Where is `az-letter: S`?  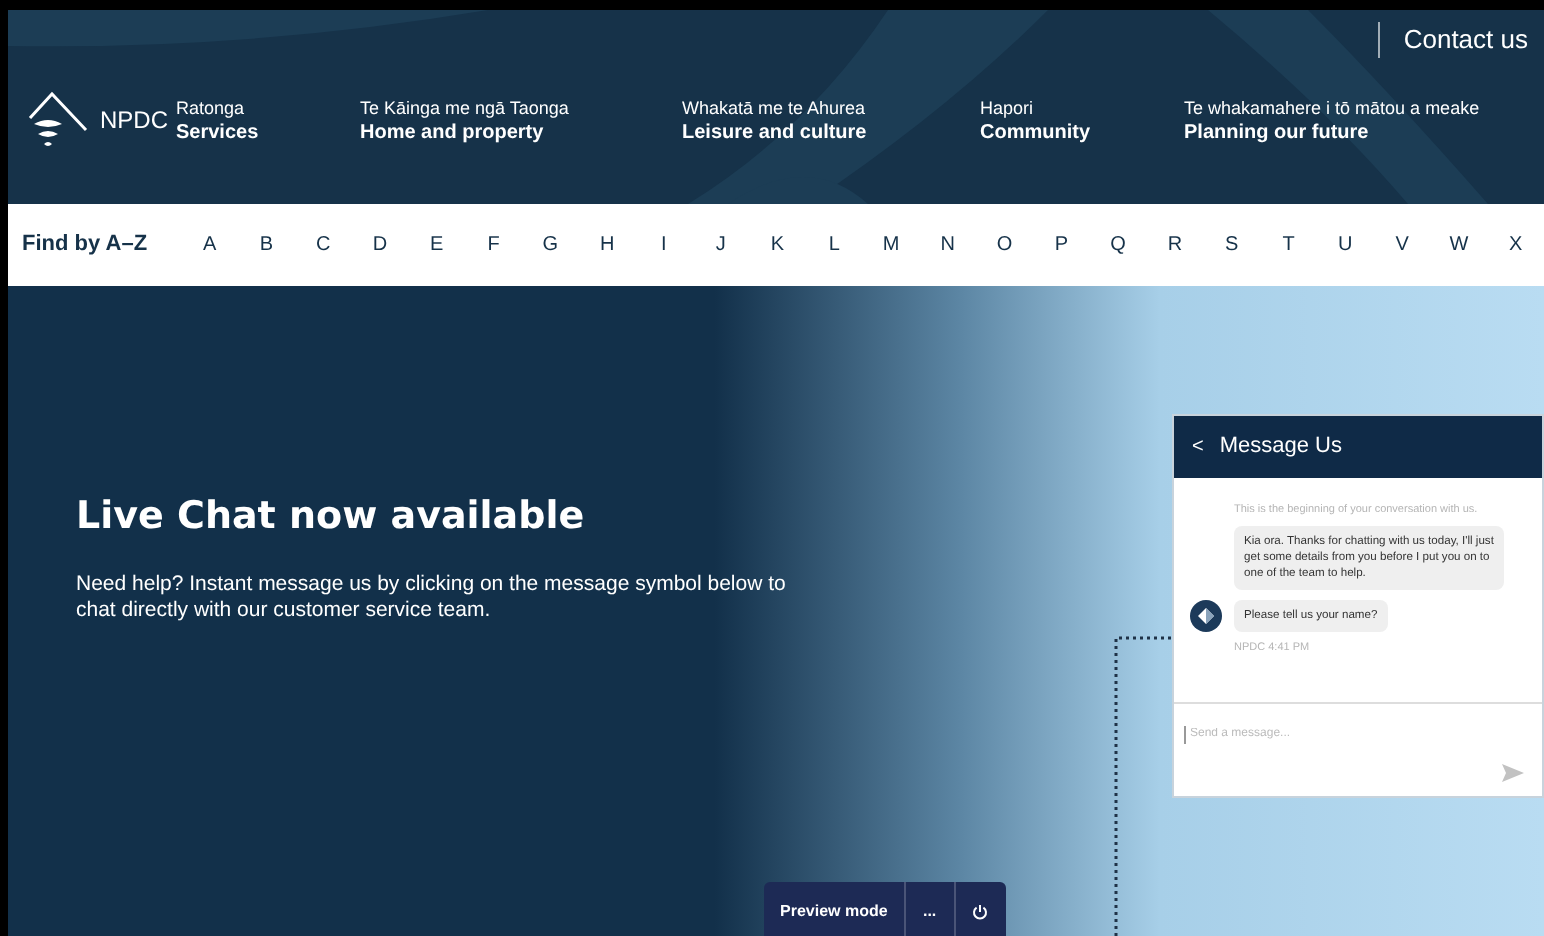
az-letter: S is located at coordinates (1232, 245).